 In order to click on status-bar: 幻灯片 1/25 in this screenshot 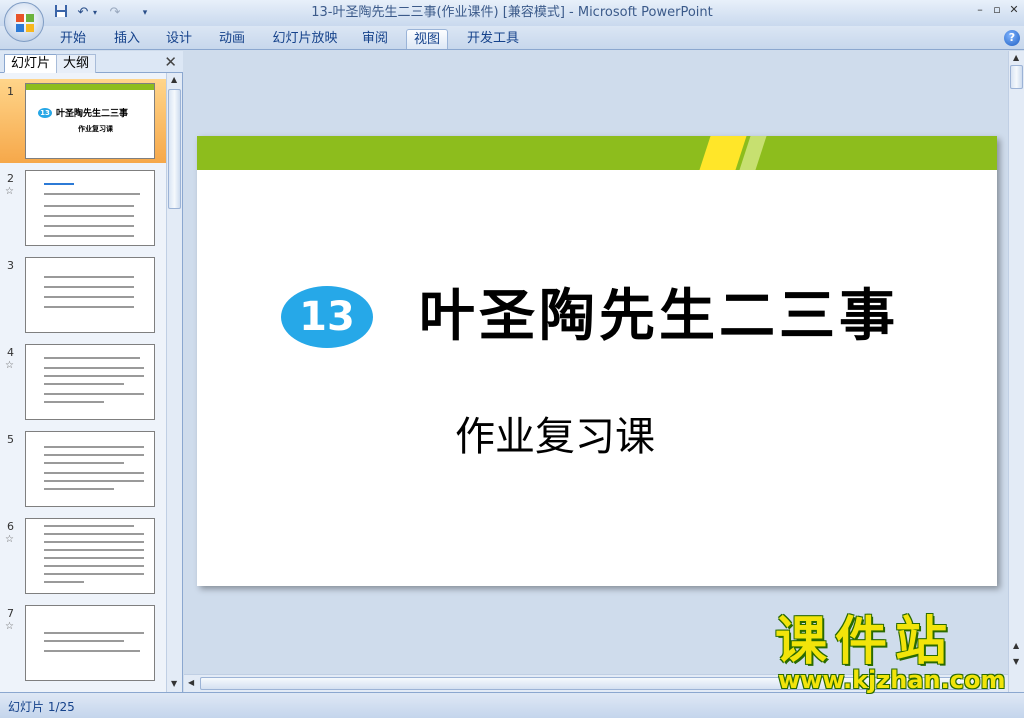, I will do `click(512, 705)`.